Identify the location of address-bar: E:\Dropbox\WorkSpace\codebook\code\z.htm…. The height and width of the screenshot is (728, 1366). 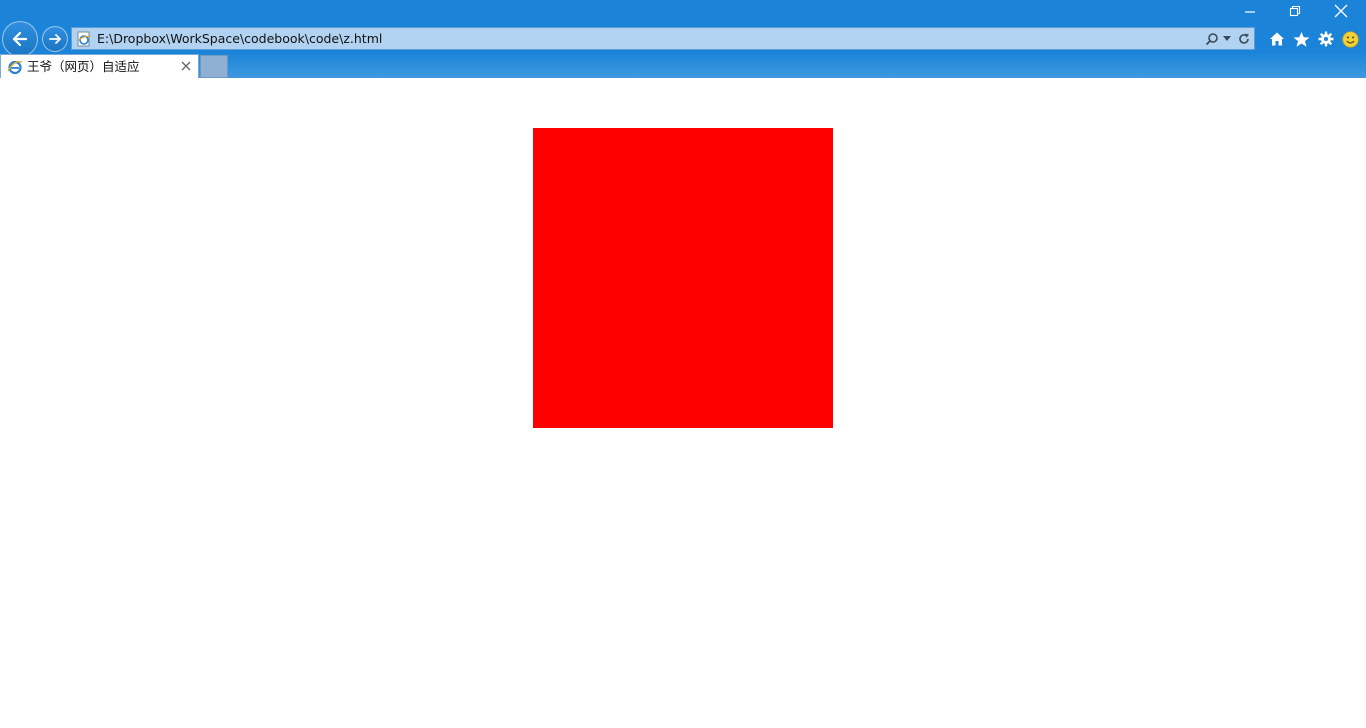
(663, 38).